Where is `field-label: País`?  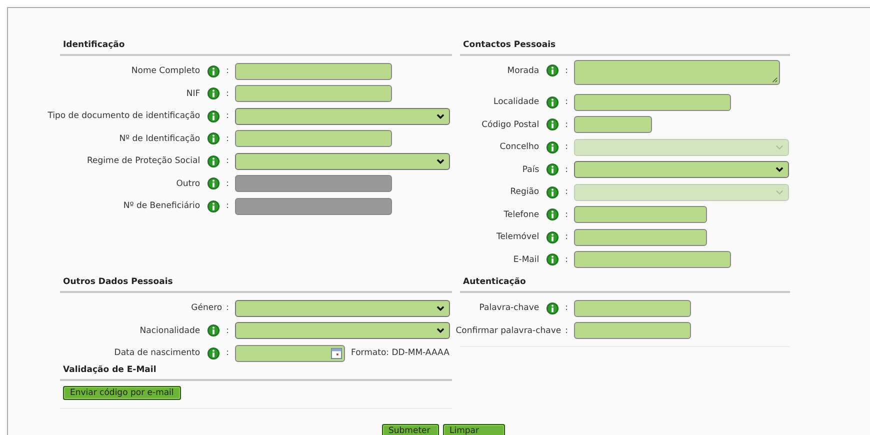 field-label: País is located at coordinates (531, 169).